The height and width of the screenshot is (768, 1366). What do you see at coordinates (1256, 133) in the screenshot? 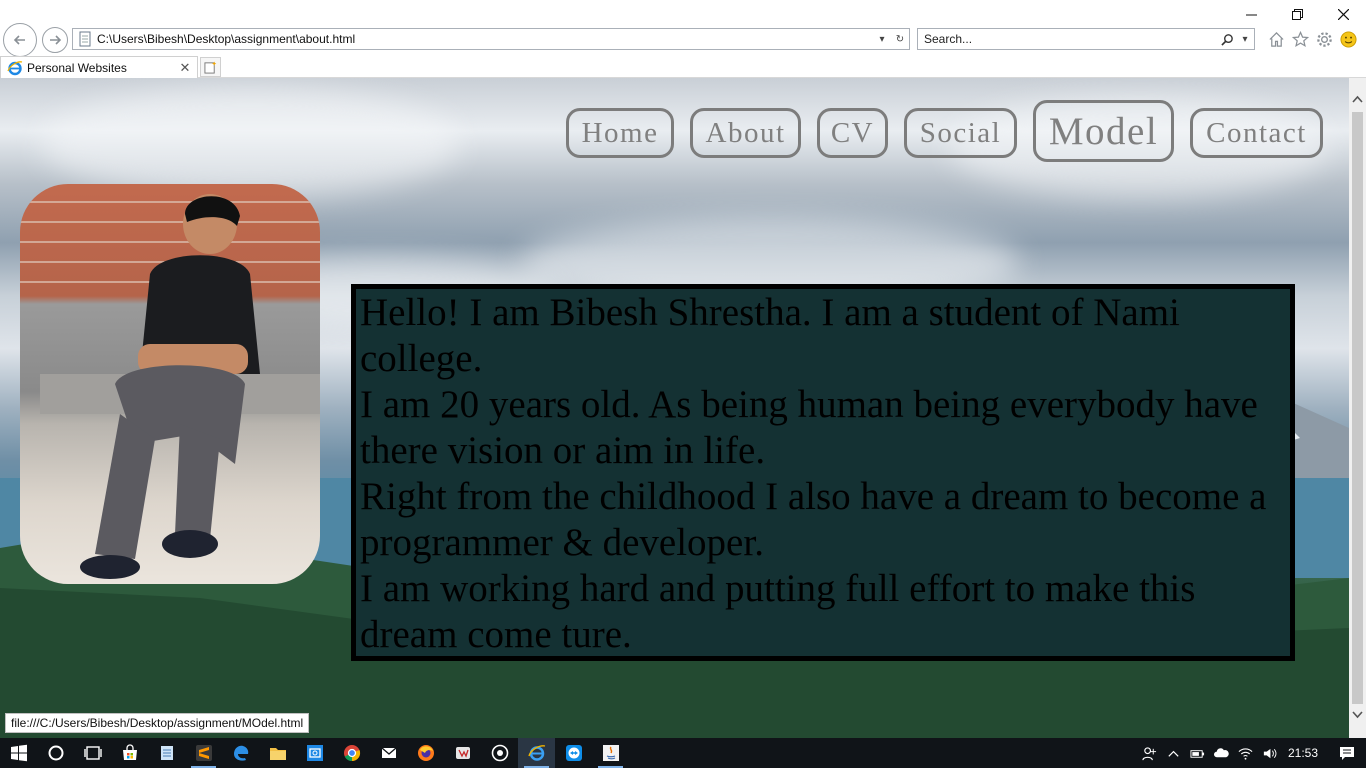
I see `nav-contact-button: Contact` at bounding box center [1256, 133].